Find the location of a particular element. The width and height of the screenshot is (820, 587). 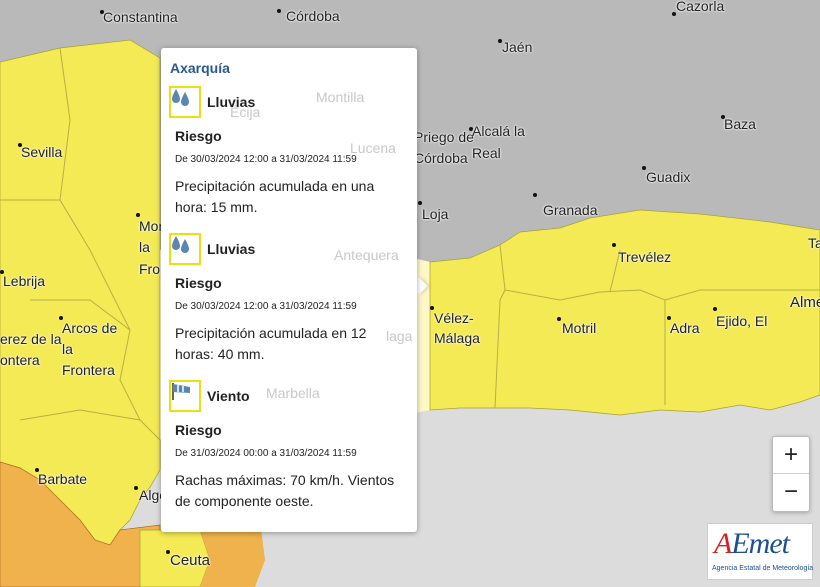

place-velez: Vélez- is located at coordinates (454, 318).